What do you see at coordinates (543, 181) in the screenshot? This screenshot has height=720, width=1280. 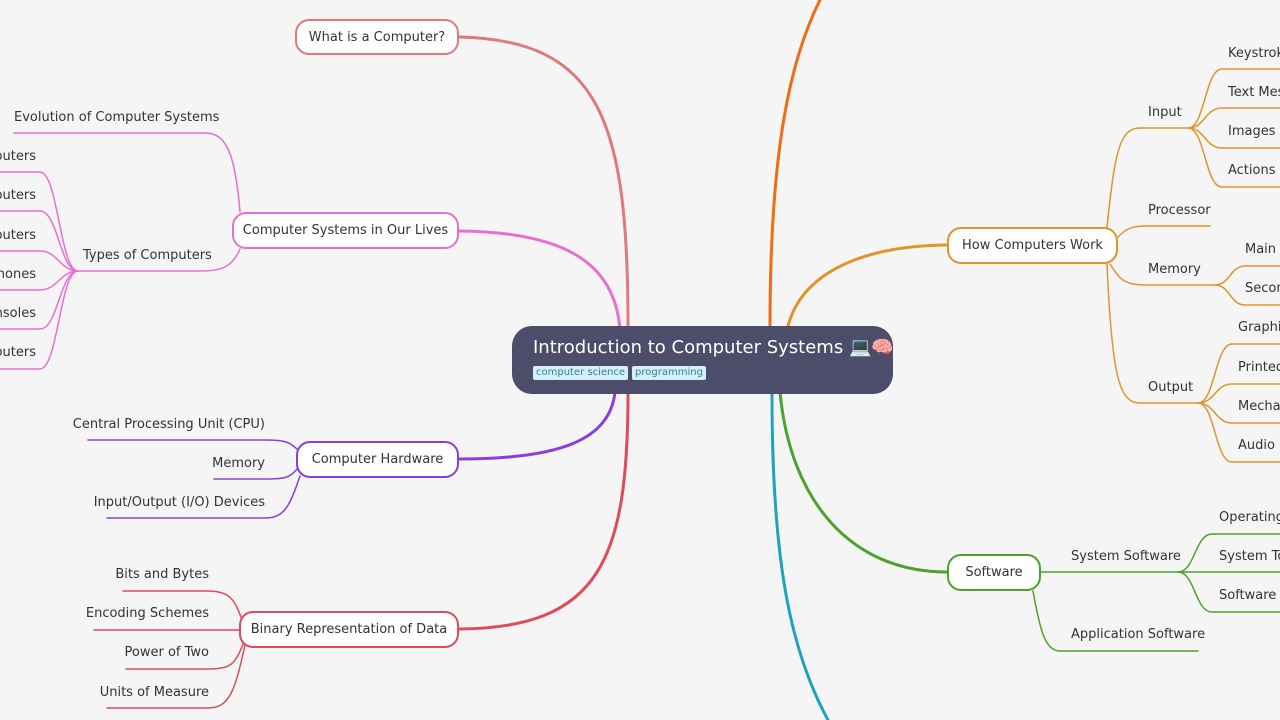 I see `link-what-is` at bounding box center [543, 181].